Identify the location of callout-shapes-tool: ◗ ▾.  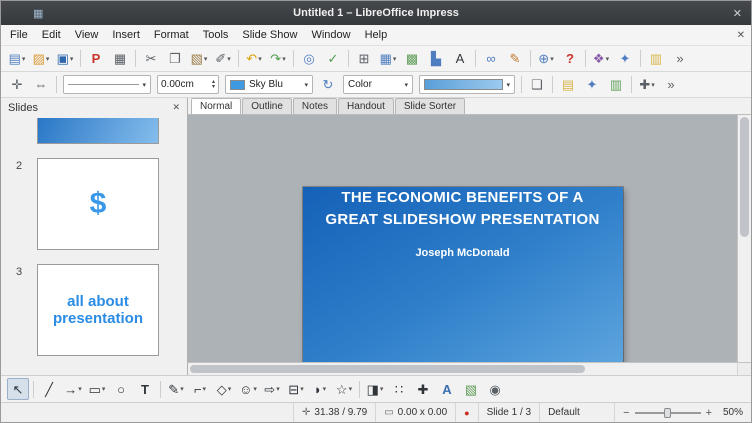
(320, 389).